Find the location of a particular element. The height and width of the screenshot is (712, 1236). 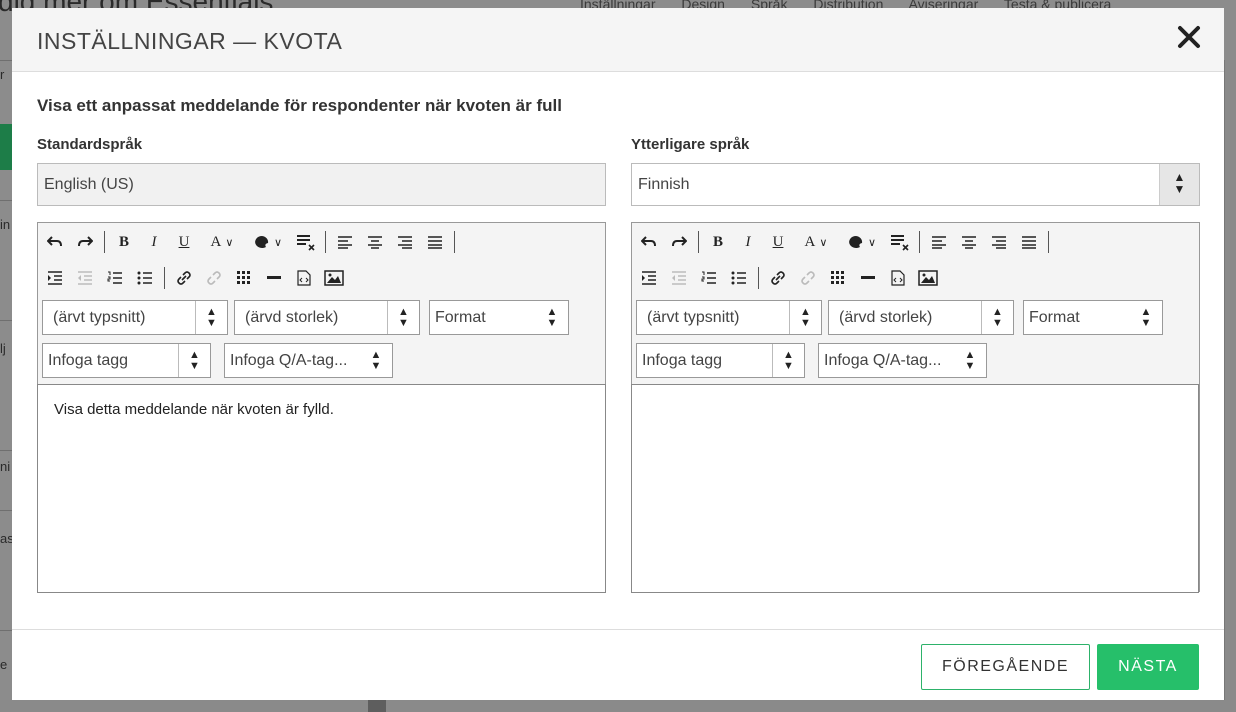

additional-language-text-area is located at coordinates (915, 488).